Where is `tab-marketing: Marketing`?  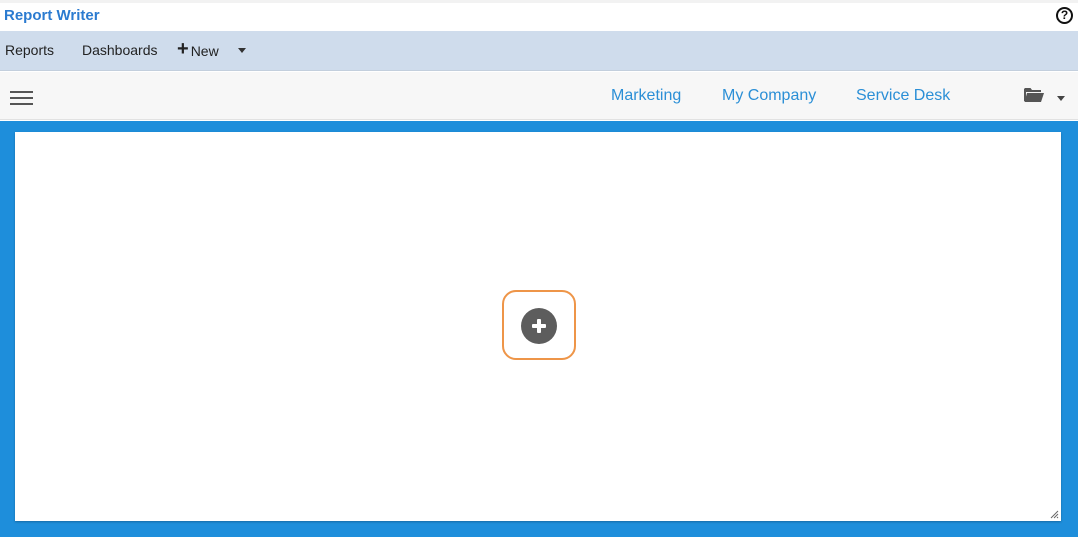
tab-marketing: Marketing is located at coordinates (646, 96).